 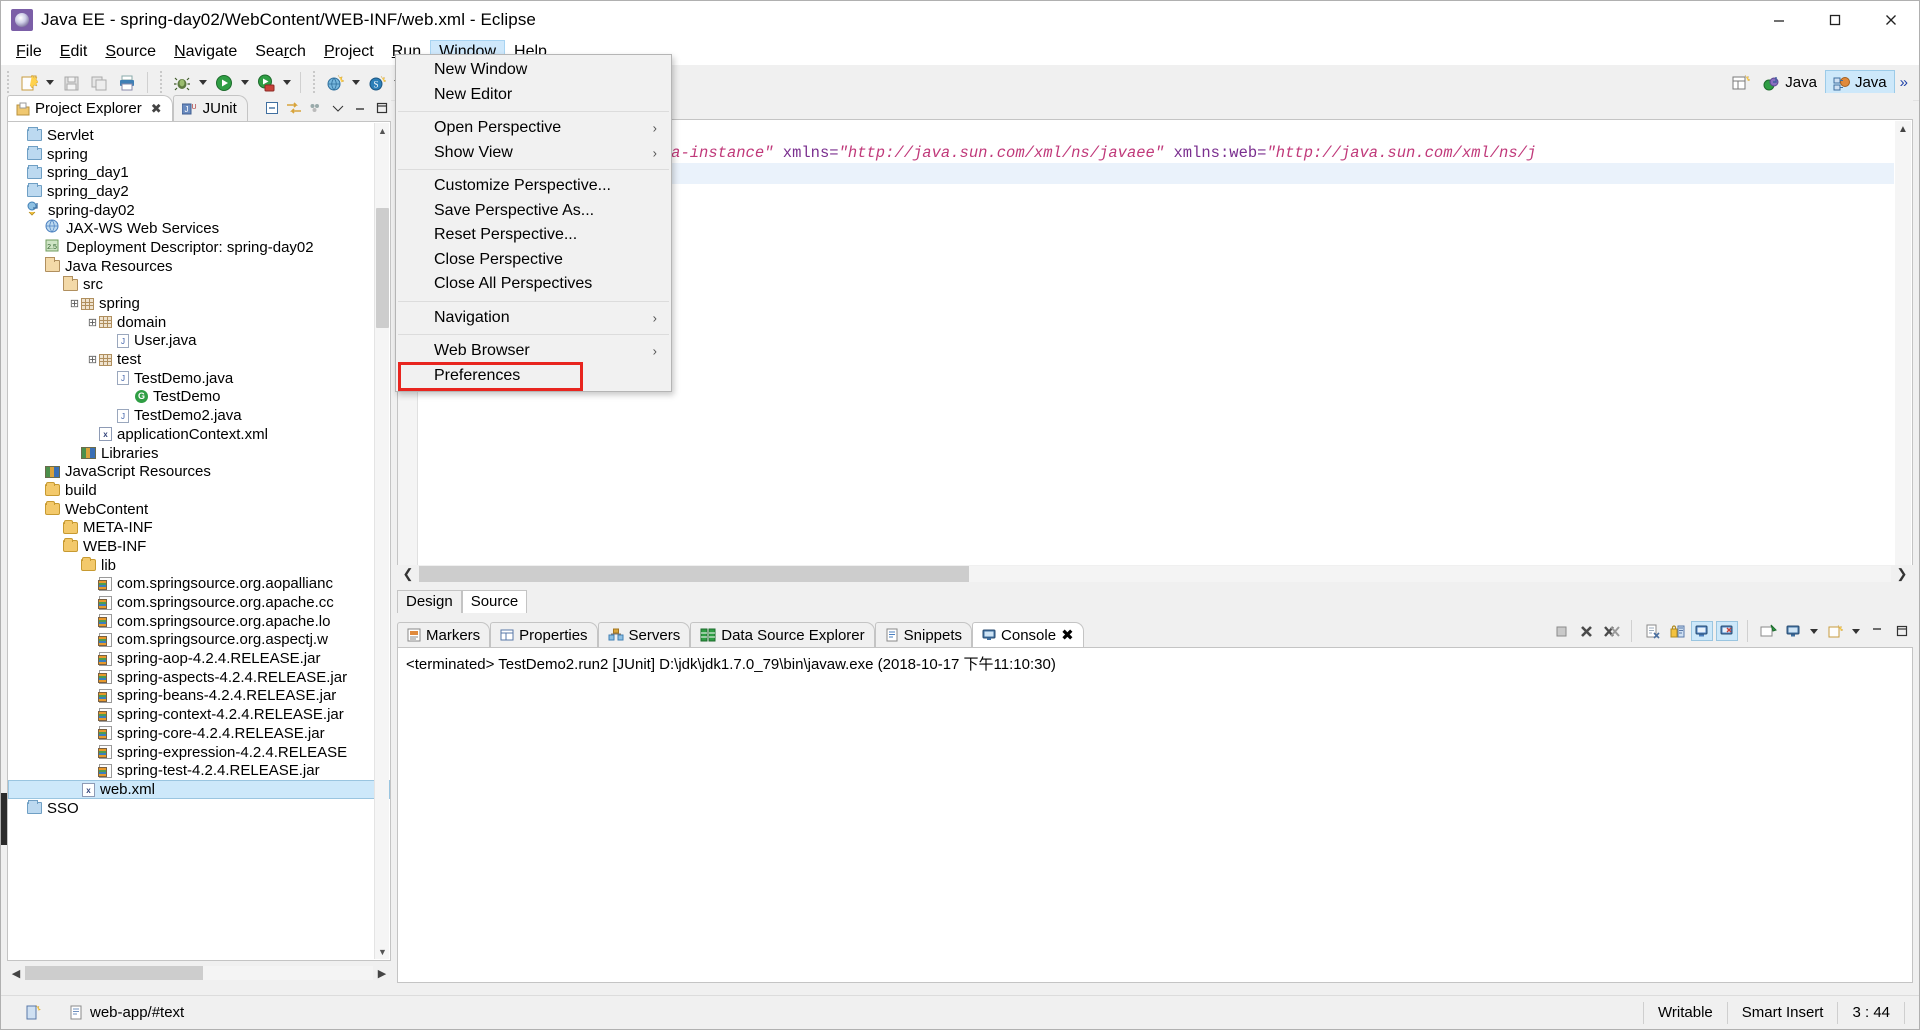 I want to click on menu-edit: Edit, so click(x=74, y=52).